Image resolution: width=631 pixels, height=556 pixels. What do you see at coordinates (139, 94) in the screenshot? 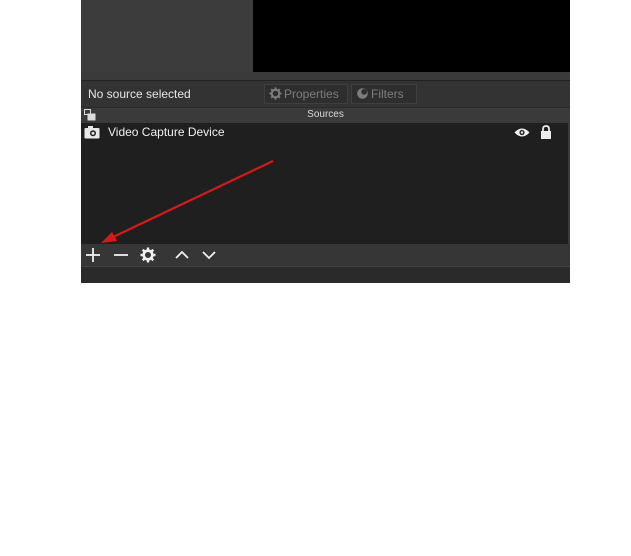
I see `selection-status: No source selected` at bounding box center [139, 94].